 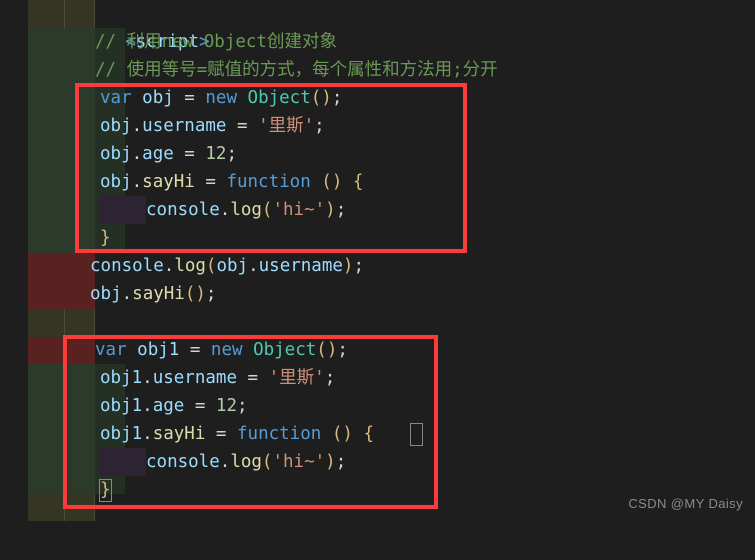 I want to click on keyword-new-2: new, so click(x=226, y=350).